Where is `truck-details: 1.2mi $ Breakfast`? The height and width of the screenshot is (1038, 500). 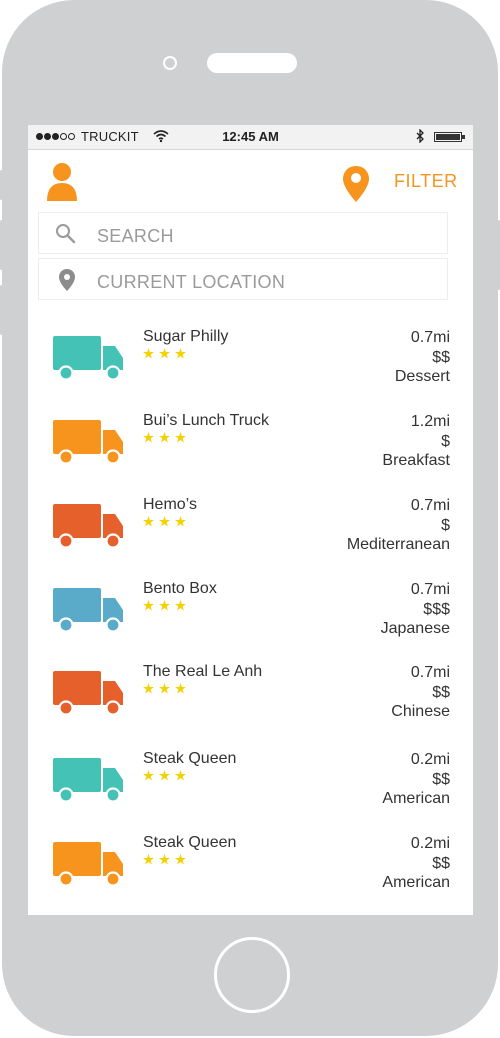 truck-details: 1.2mi $ Breakfast is located at coordinates (416, 441).